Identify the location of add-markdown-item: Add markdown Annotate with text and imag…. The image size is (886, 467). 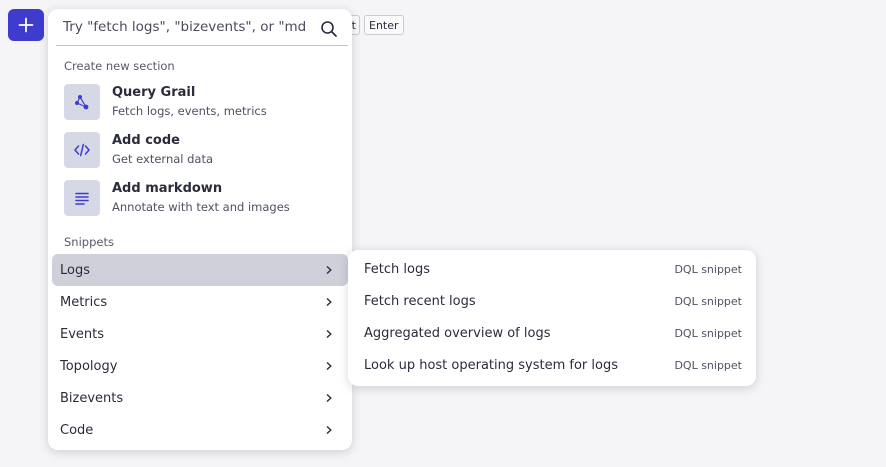
(204, 198).